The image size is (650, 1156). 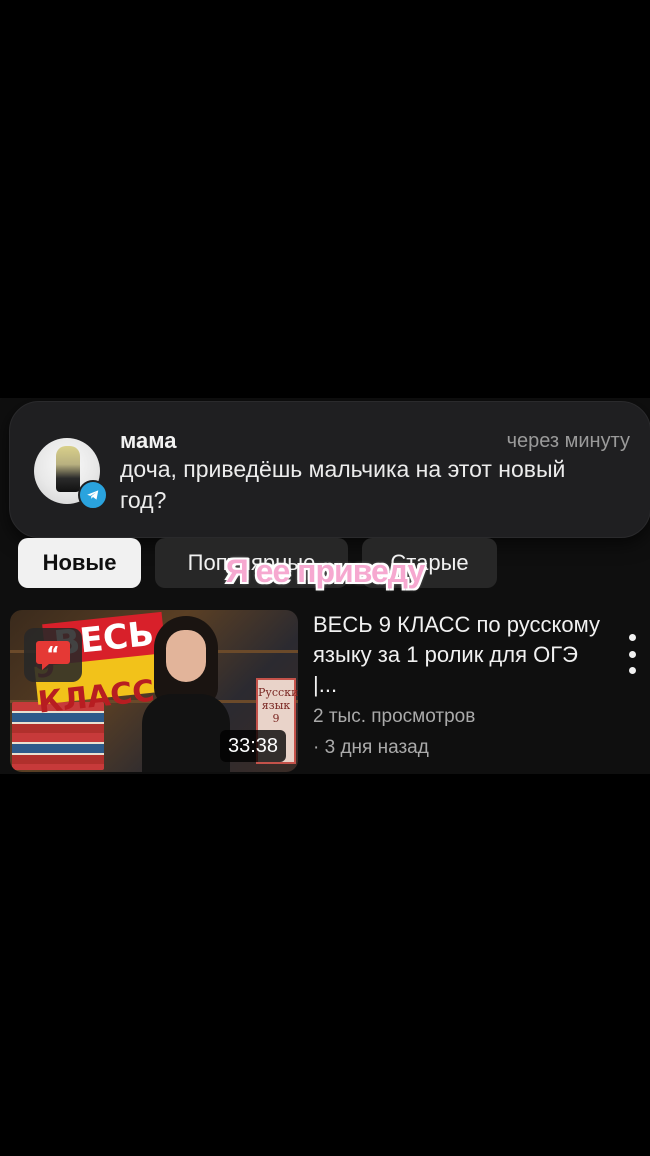 I want to click on person-face, so click(x=186, y=656).